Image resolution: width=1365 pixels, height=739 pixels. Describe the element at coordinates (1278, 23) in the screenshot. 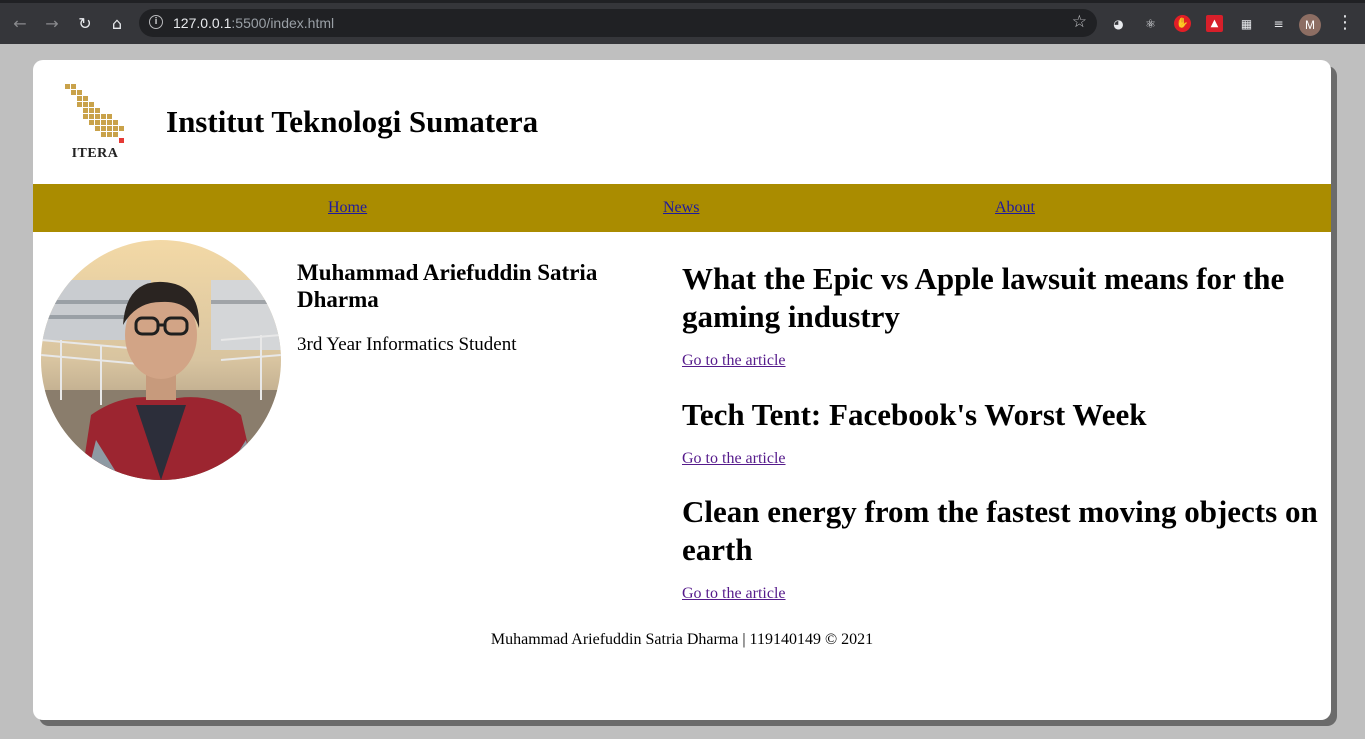

I see `reading-list-icon: ≡` at that location.